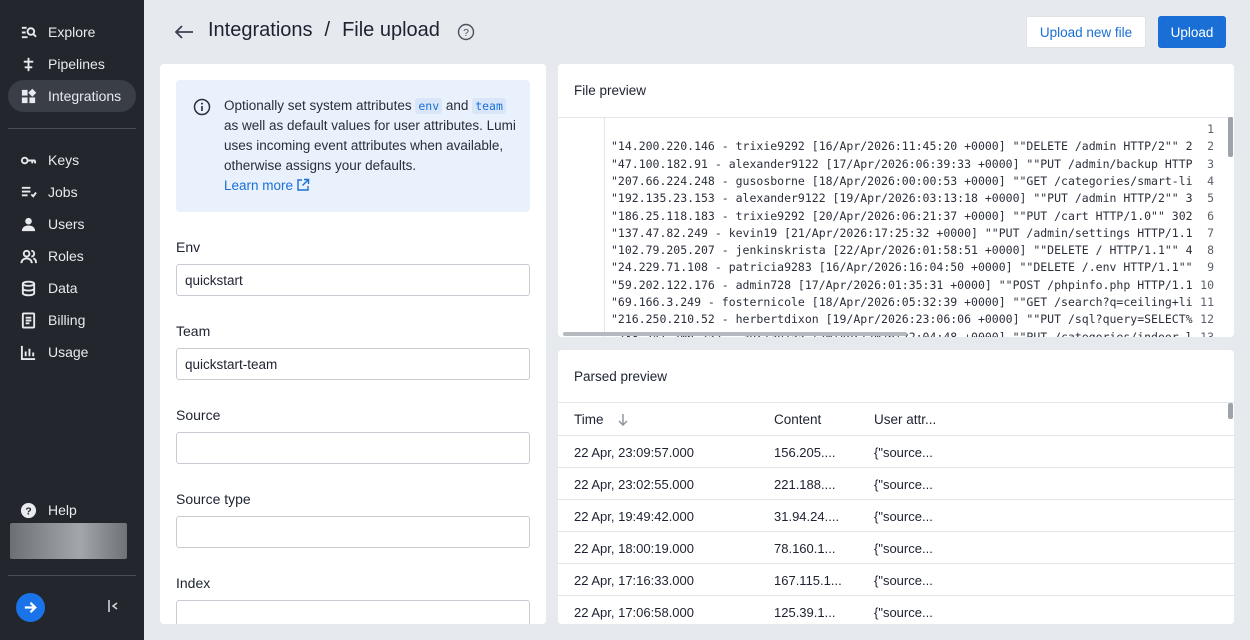  Describe the element at coordinates (797, 419) in the screenshot. I see `column-header-content: Content` at that location.